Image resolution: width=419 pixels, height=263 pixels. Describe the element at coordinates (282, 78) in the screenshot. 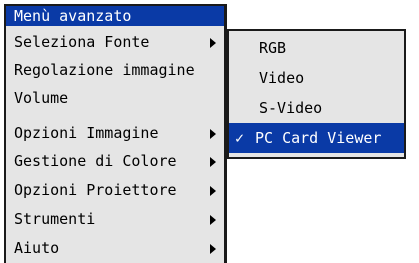

I see `submenu-item-label: Video` at that location.